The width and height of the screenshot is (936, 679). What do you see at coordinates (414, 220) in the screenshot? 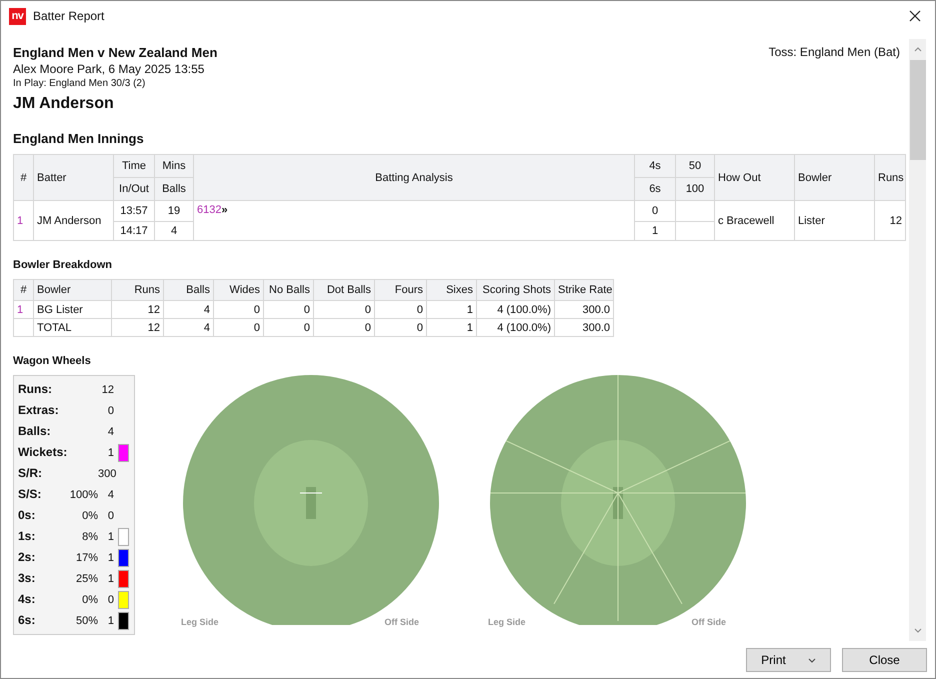
I see `table-cell: 6132»` at bounding box center [414, 220].